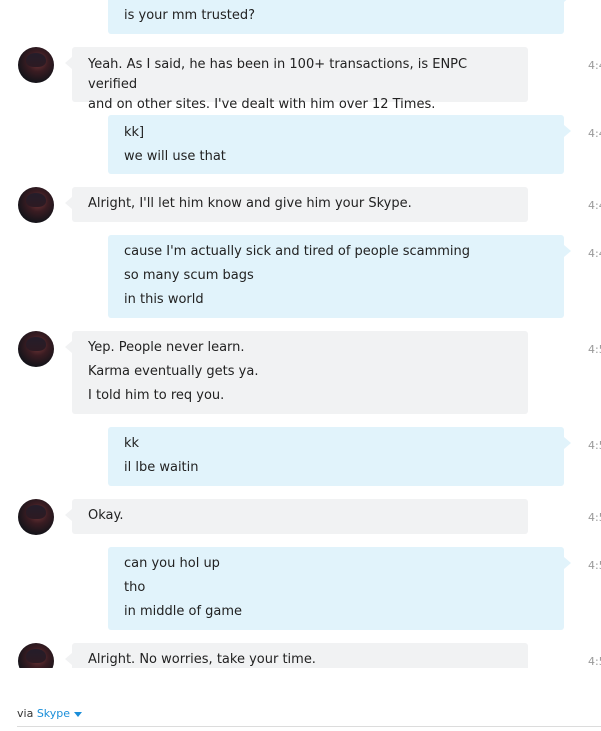 The height and width of the screenshot is (731, 601). Describe the element at coordinates (106, 515) in the screenshot. I see `message-text: Okay.` at that location.